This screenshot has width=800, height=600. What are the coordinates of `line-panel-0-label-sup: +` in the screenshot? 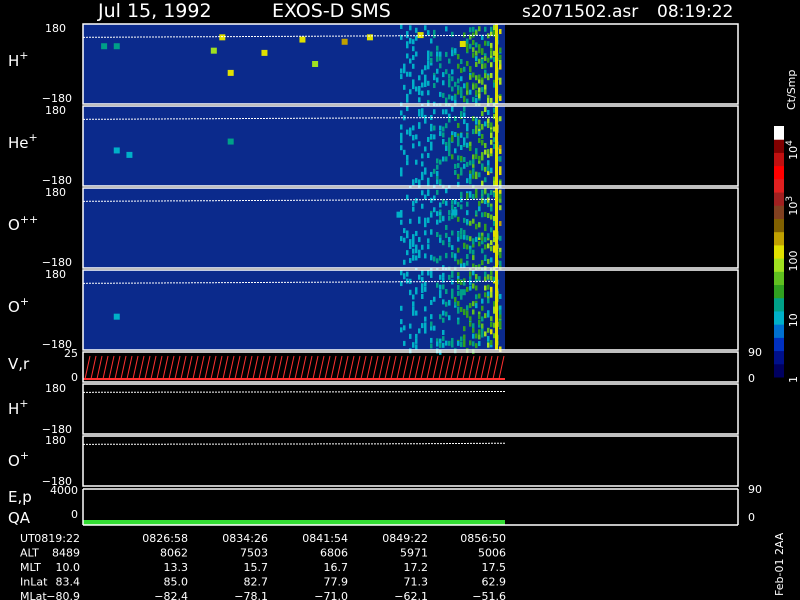 It's located at (23, 403).